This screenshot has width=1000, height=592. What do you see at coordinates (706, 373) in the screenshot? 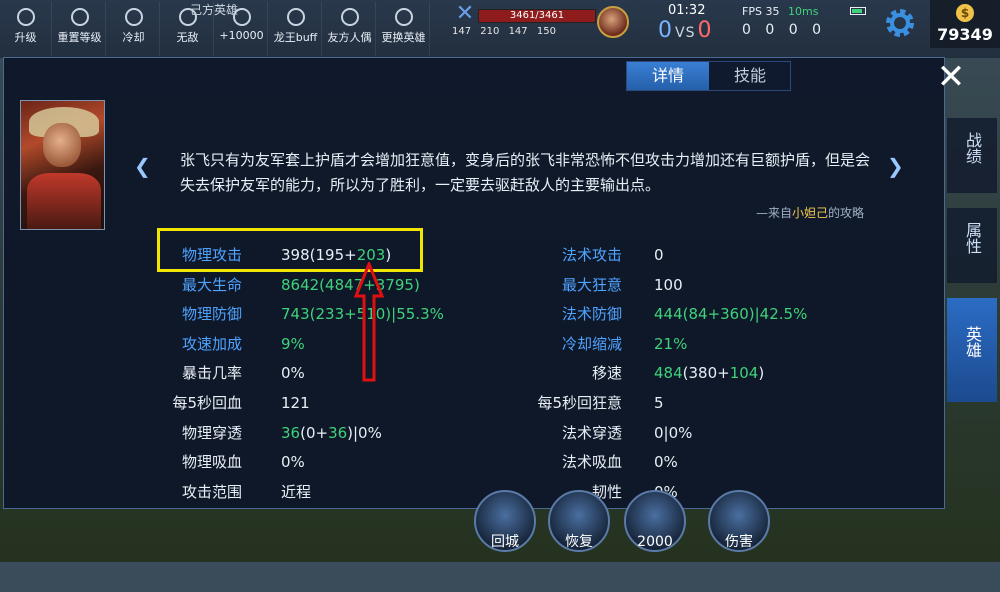
I see `stat-value-part: (380+` at bounding box center [706, 373].